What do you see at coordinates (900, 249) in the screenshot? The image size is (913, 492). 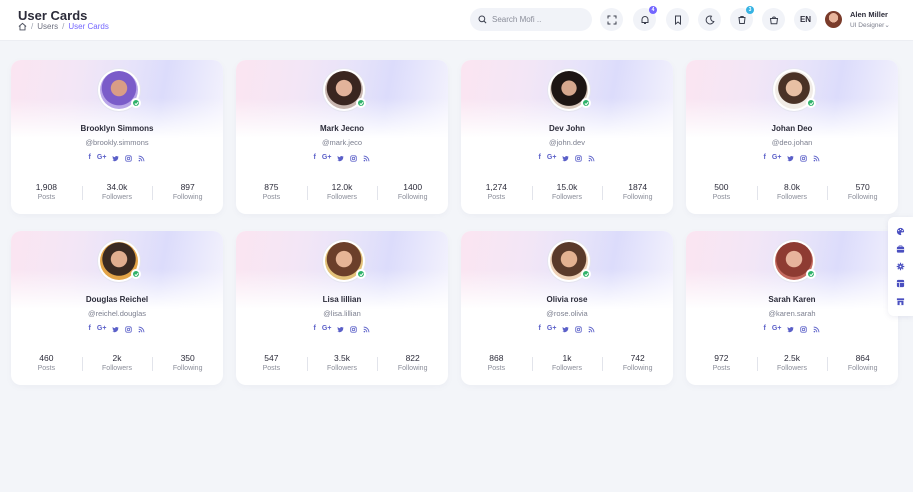 I see `layout-icon` at bounding box center [900, 249].